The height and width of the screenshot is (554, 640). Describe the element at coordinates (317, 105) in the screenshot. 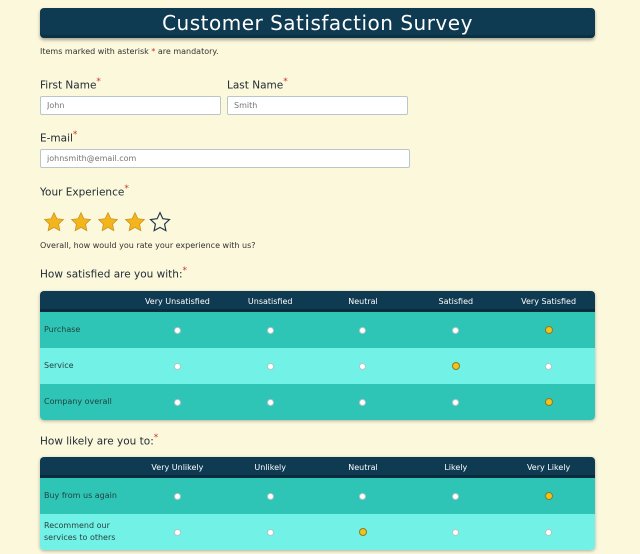

I see `last-name-input` at that location.